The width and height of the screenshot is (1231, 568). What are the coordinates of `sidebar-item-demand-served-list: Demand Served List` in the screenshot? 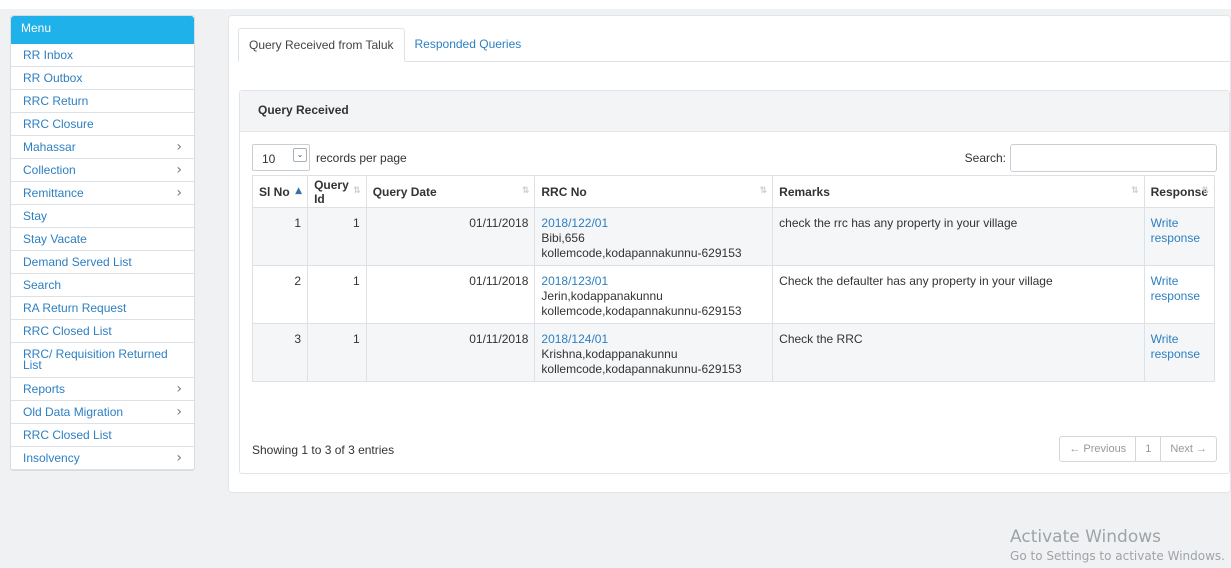 It's located at (102, 262).